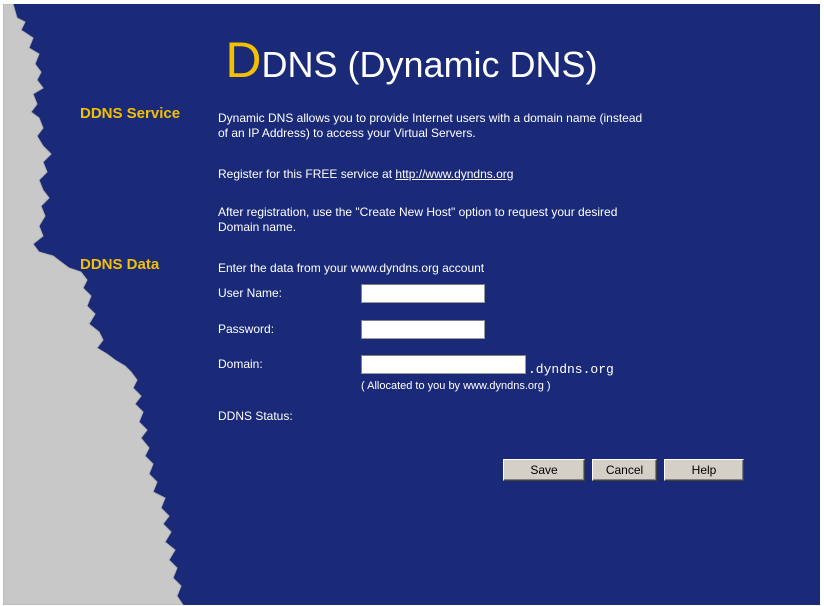 Image resolution: width=824 pixels, height=606 pixels. I want to click on save-button: Save, so click(544, 470).